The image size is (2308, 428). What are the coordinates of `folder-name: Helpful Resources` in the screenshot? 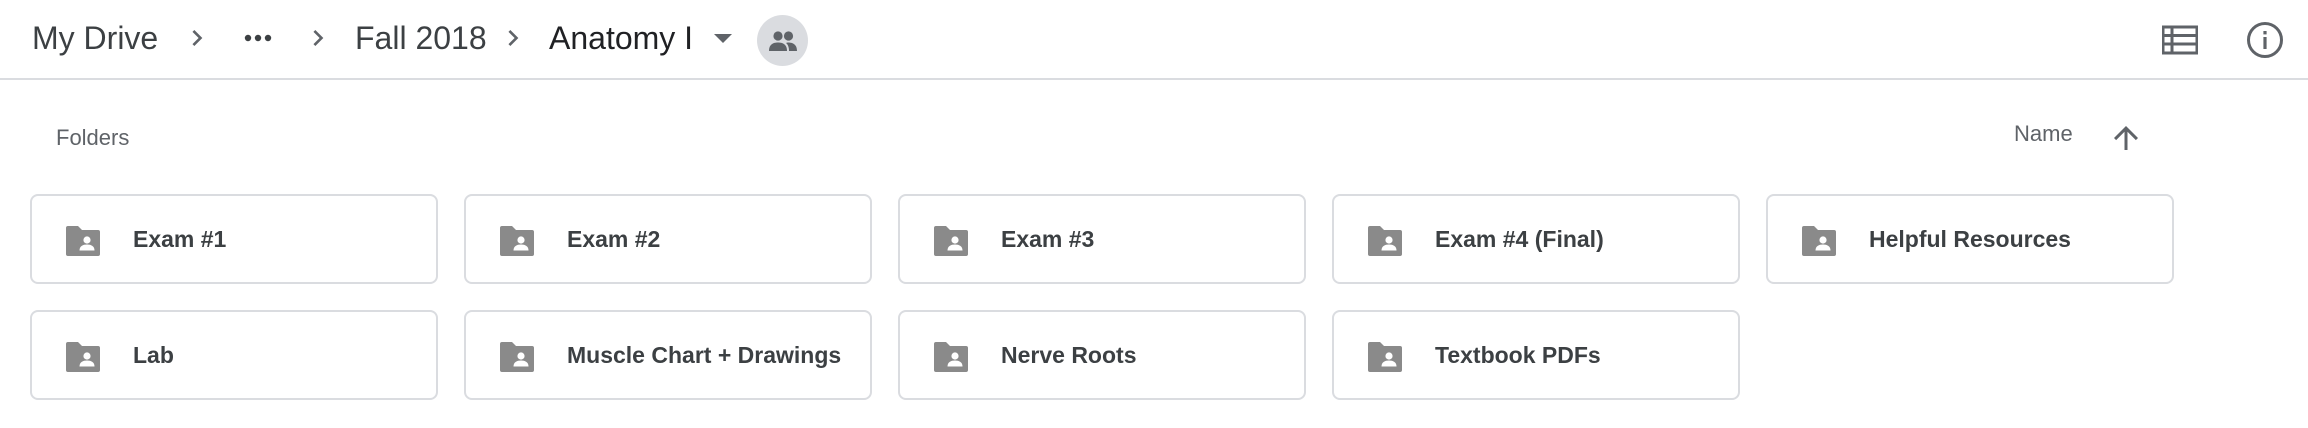 It's located at (1970, 239).